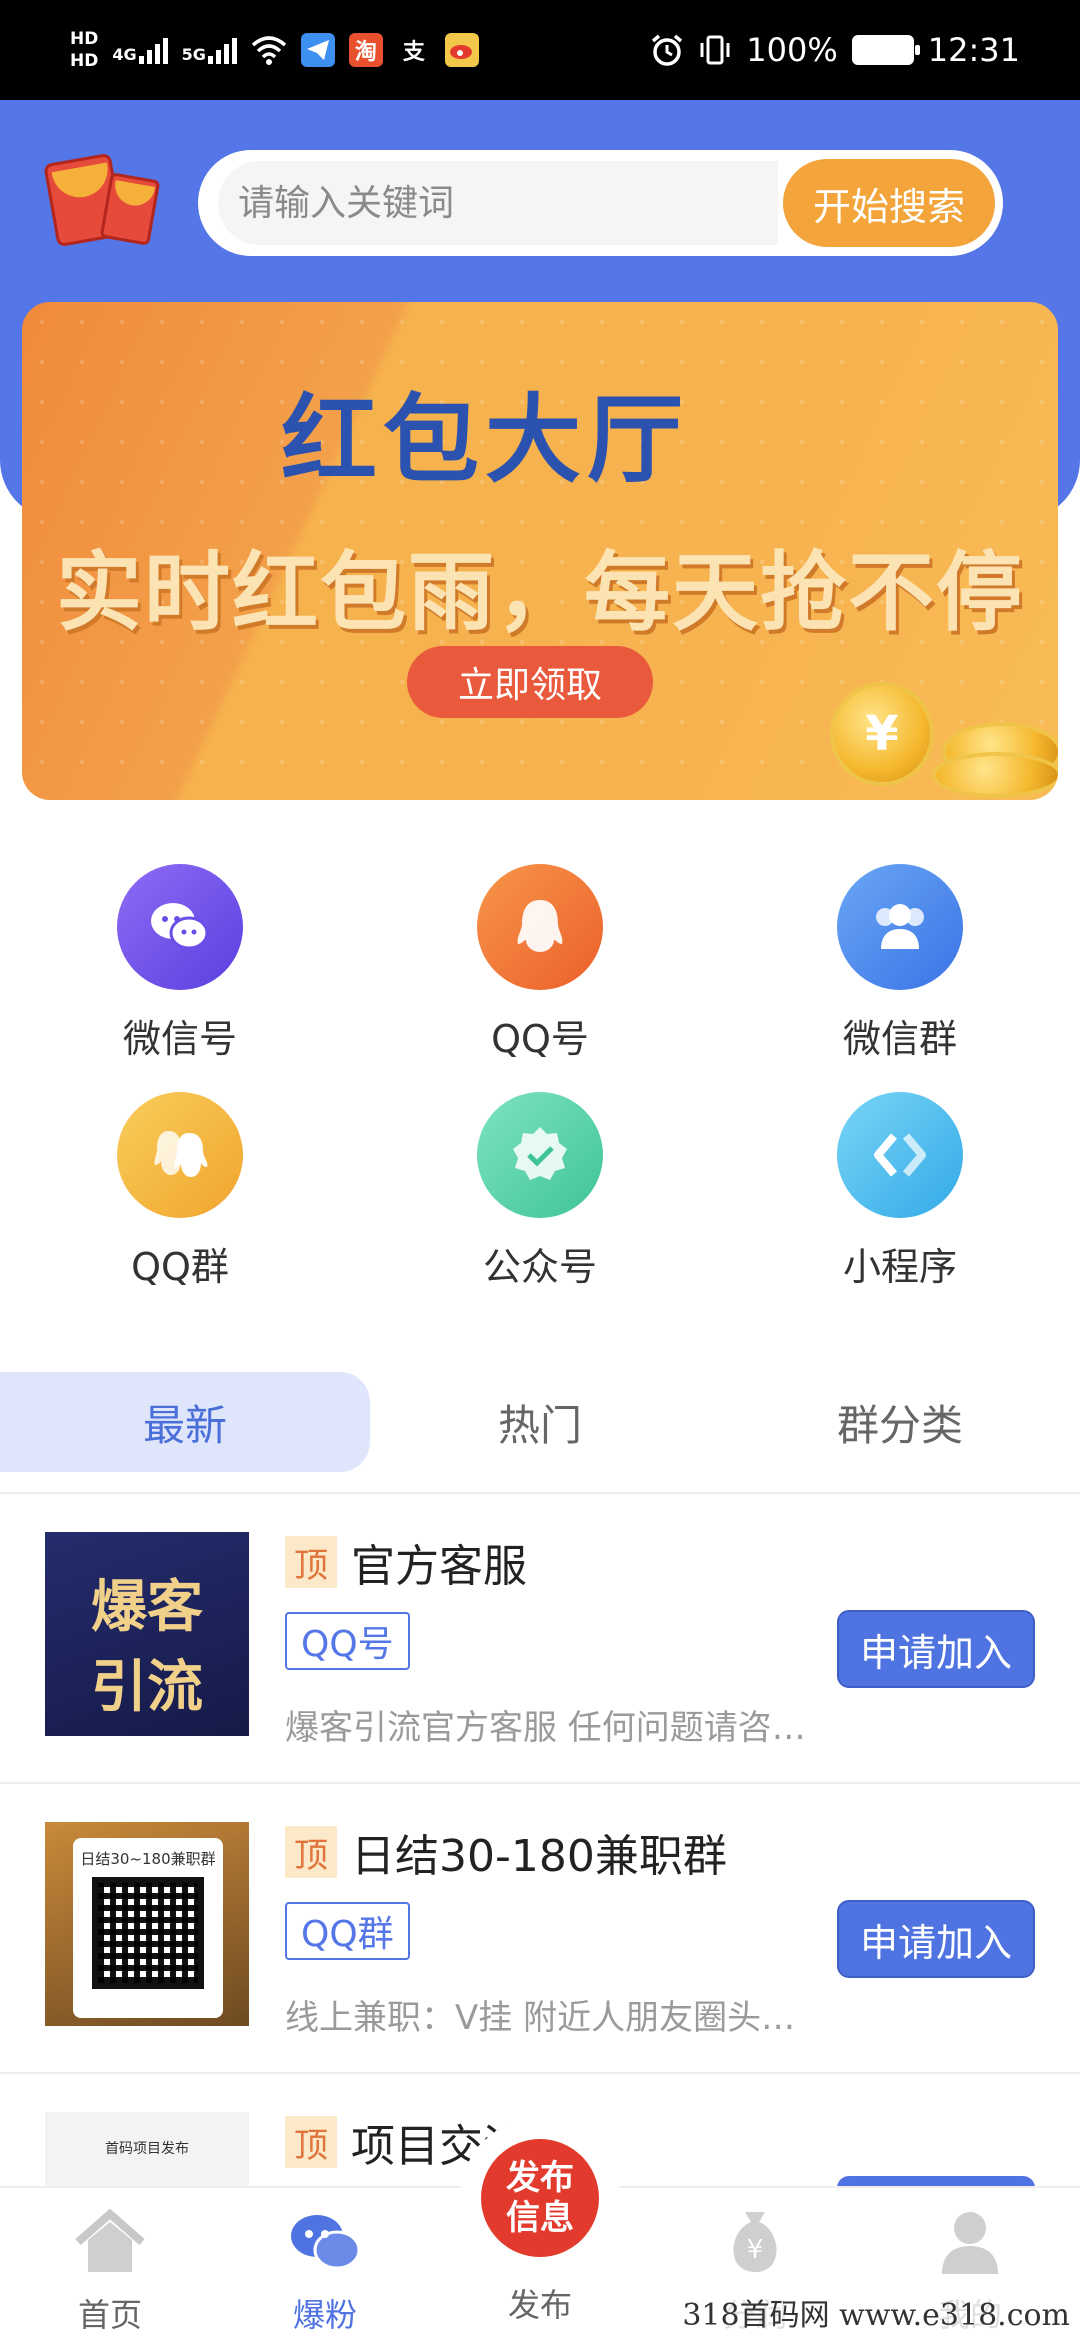  I want to click on category-label: 微信群, so click(899, 1039).